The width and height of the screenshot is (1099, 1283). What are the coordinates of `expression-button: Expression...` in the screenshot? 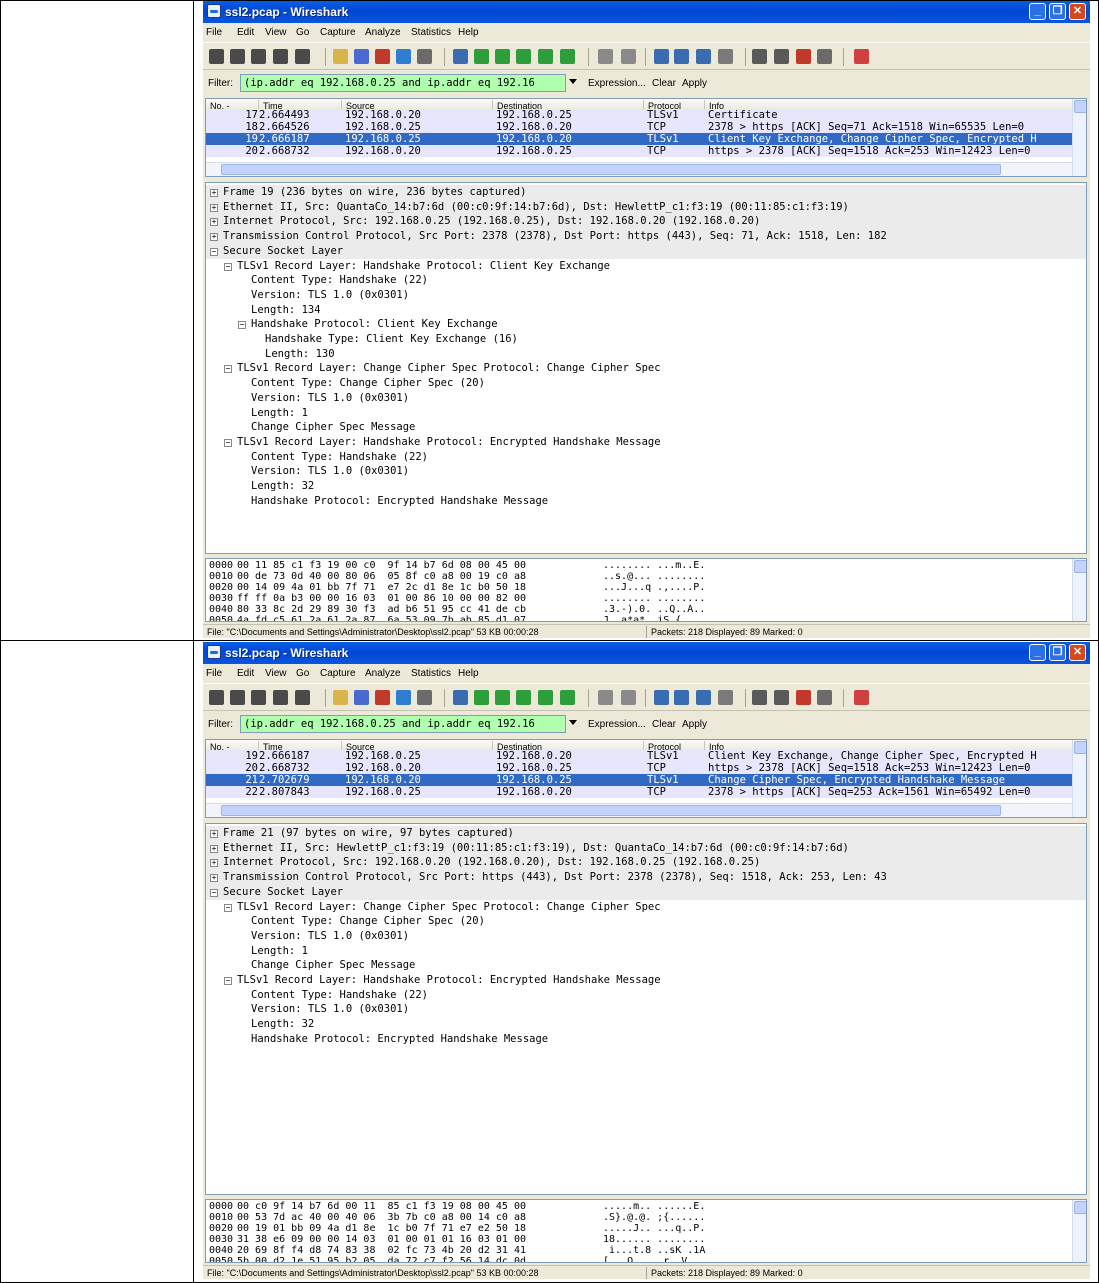 It's located at (617, 724).